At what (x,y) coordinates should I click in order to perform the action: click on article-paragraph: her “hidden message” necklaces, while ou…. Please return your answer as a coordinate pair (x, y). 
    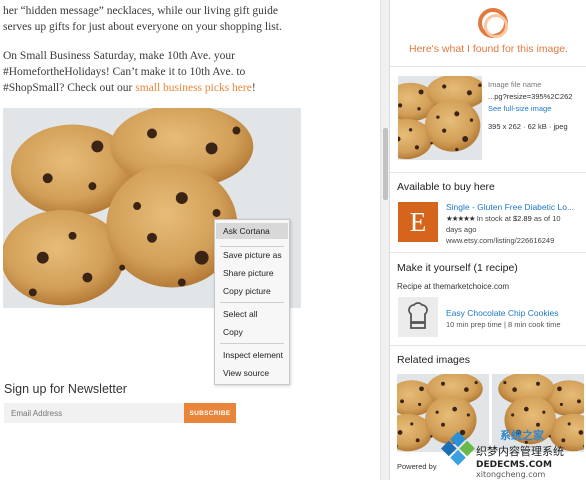
    Looking at the image, I should click on (142, 19).